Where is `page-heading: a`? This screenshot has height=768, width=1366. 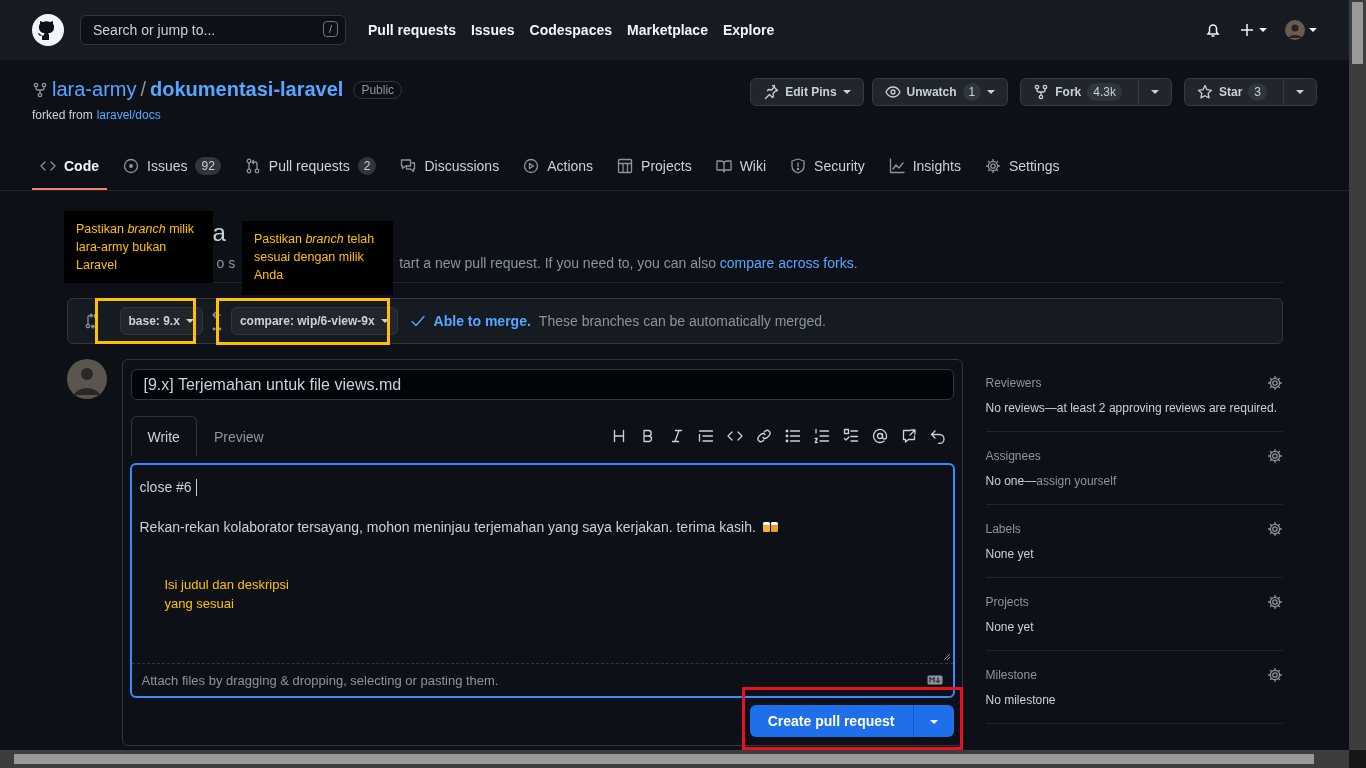 page-heading: a is located at coordinates (219, 233).